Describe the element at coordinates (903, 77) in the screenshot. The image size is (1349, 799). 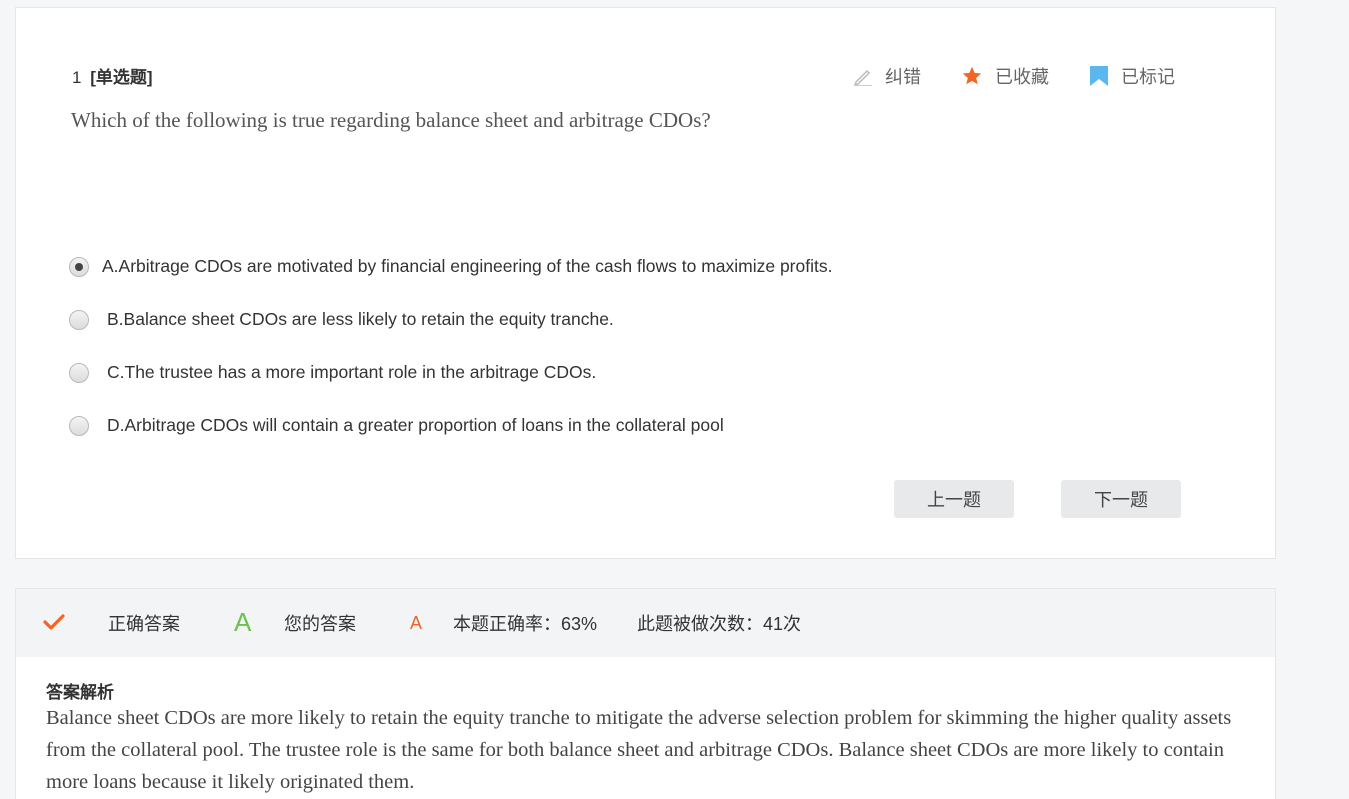
I see `report-error-label: 纠错` at that location.